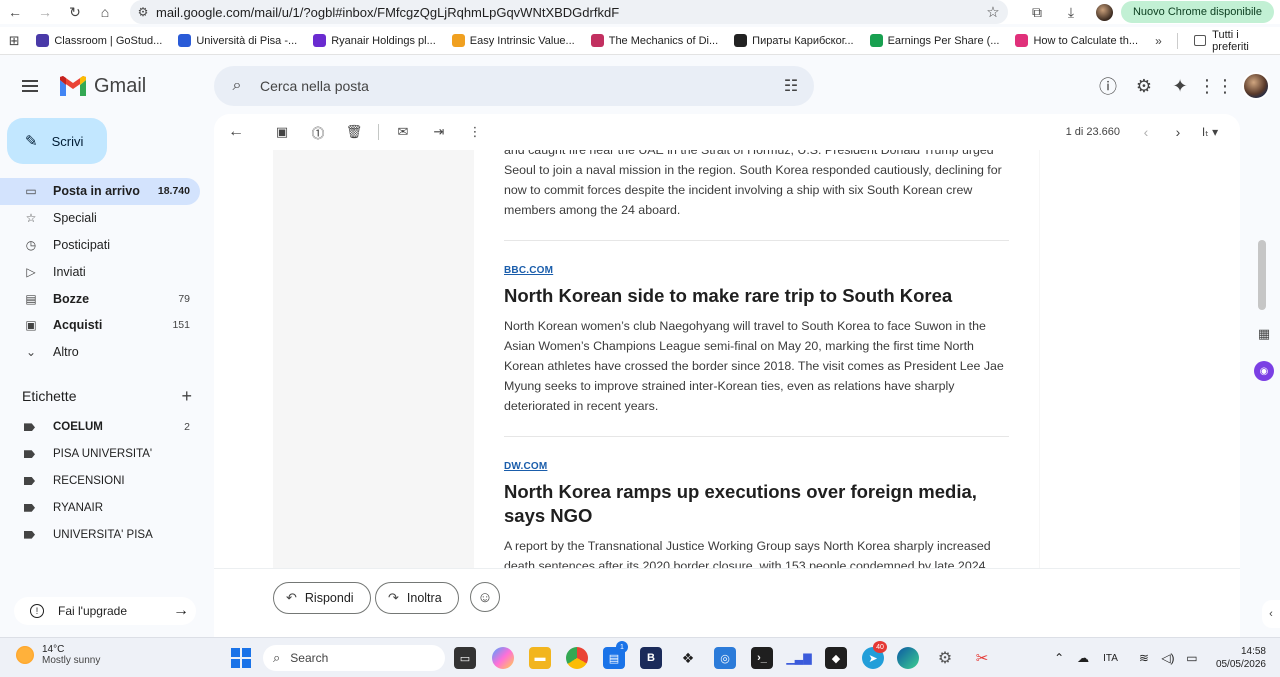 This screenshot has width=1280, height=677. Describe the element at coordinates (1264, 371) in the screenshot. I see `assistant-bot-icon: ◉` at that location.